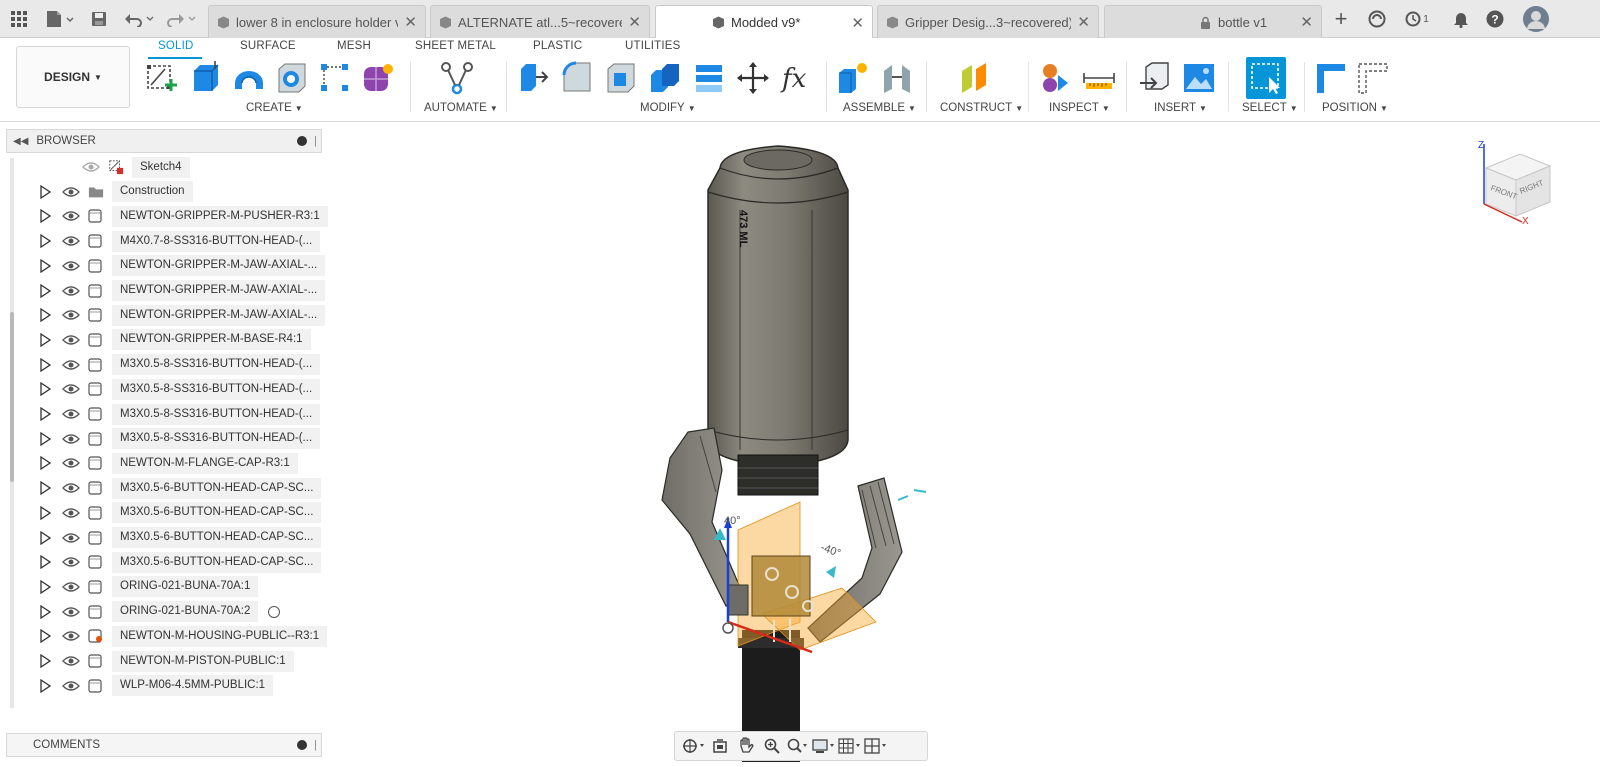 This screenshot has width=1600, height=767. Describe the element at coordinates (168, 463) in the screenshot. I see `browser-tree-node: NEWTON-M-FLANGE-CAP-R3:1` at that location.